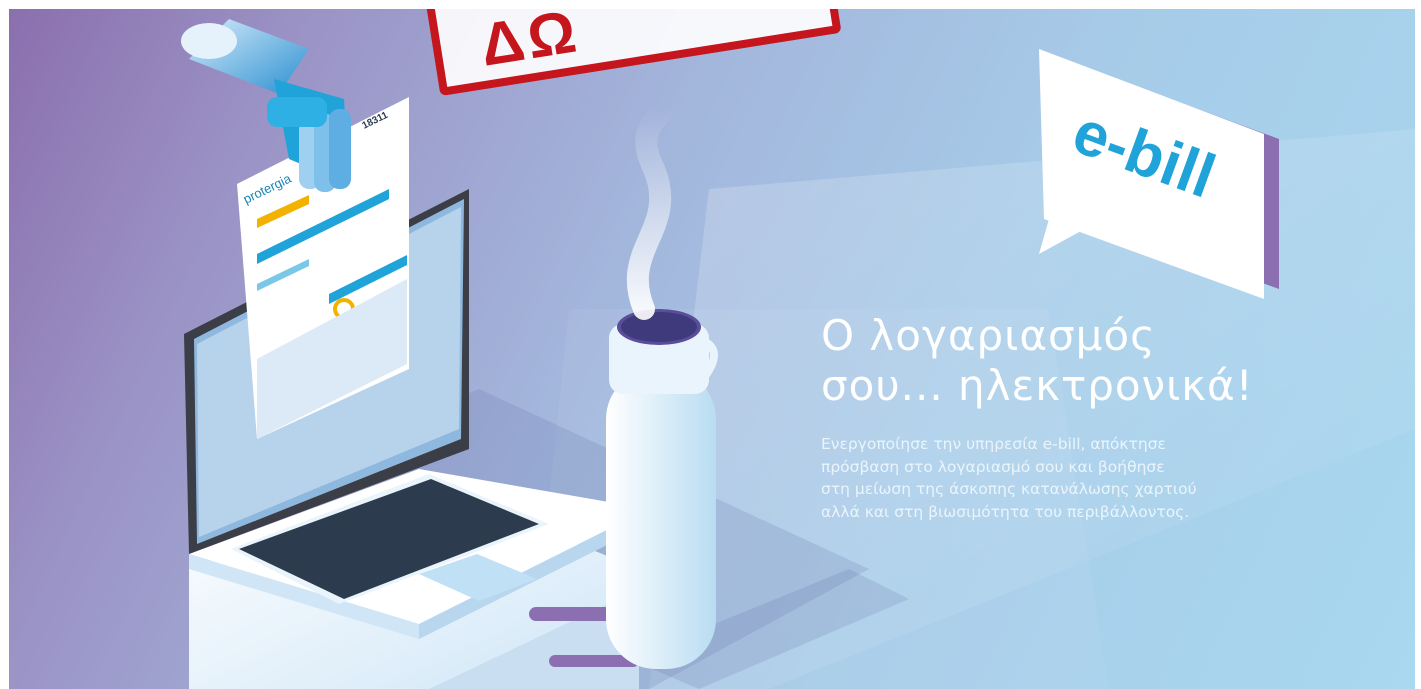 This screenshot has height=689, width=1421. I want to click on headline-line-2: σου... ηλεκτρονικά!, so click(1037, 385).